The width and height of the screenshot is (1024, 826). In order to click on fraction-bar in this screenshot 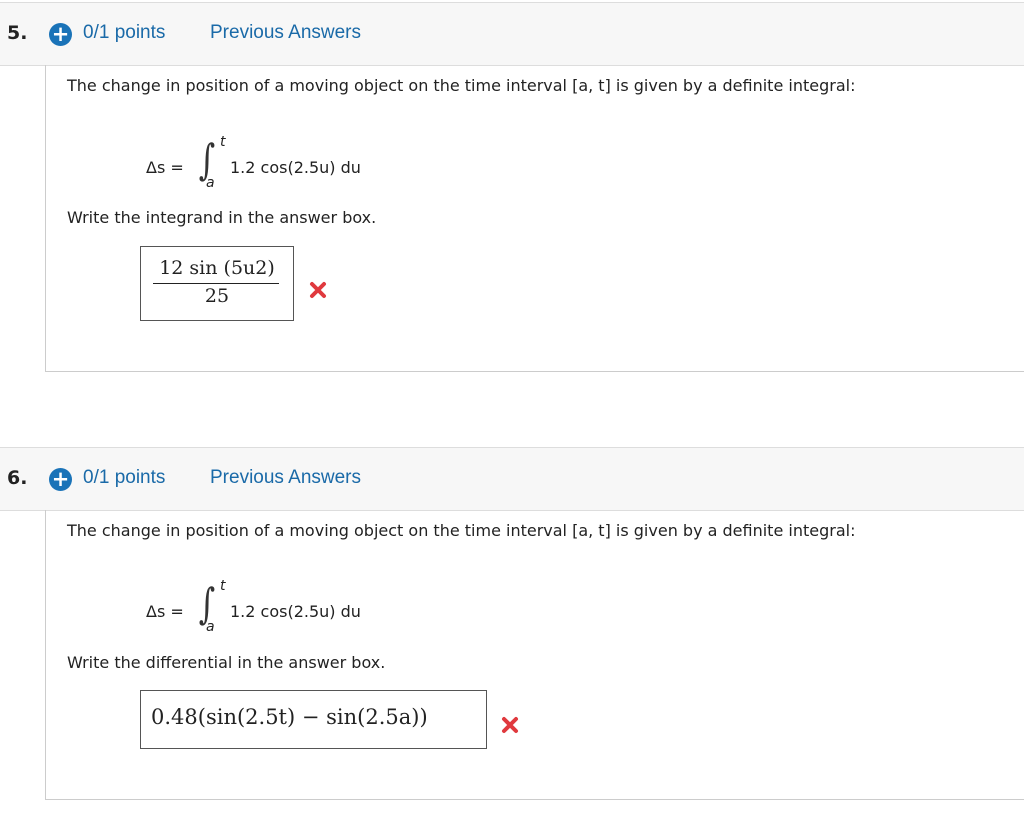, I will do `click(216, 283)`.